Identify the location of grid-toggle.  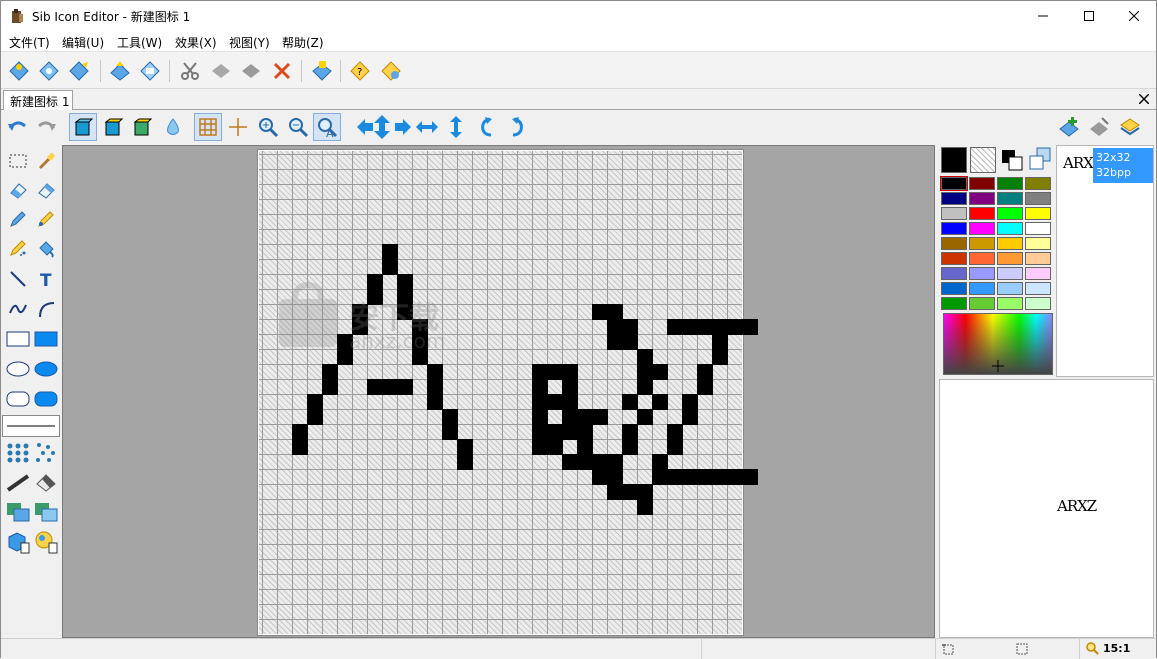
(208, 127).